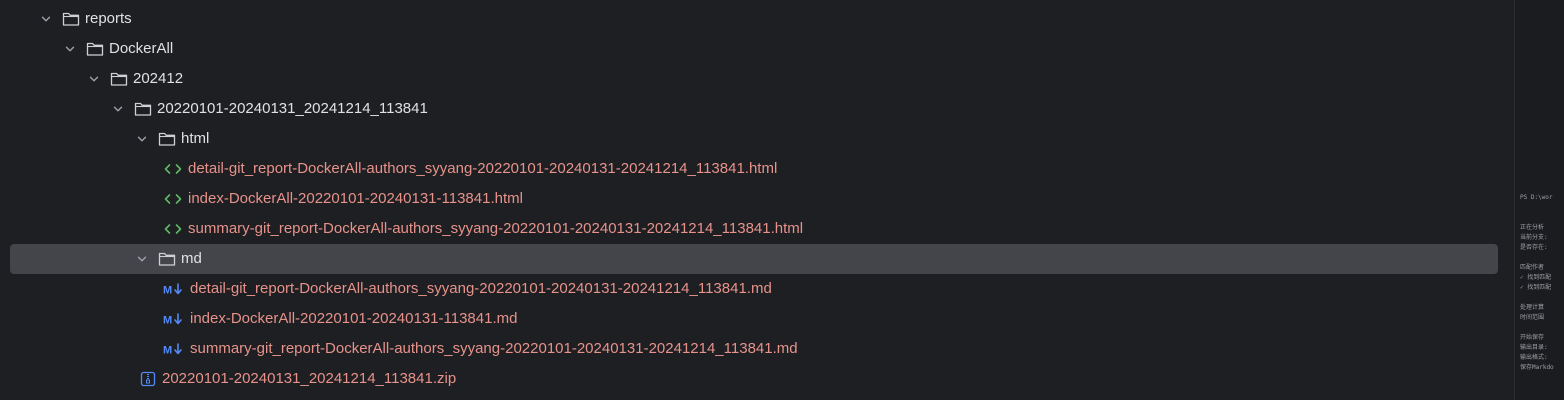 The height and width of the screenshot is (400, 1564). I want to click on tree-folder-row: md, so click(754, 259).